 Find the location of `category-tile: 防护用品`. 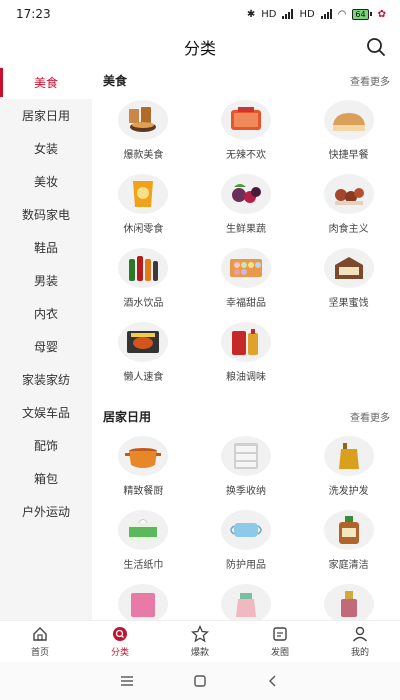

category-tile: 防护用品 is located at coordinates (246, 541).